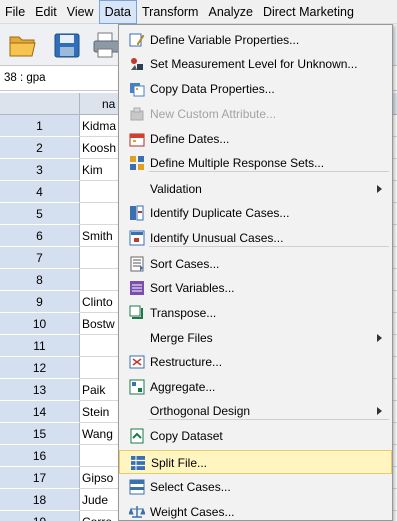  I want to click on menu-item-label: Merge Files, so click(181, 338).